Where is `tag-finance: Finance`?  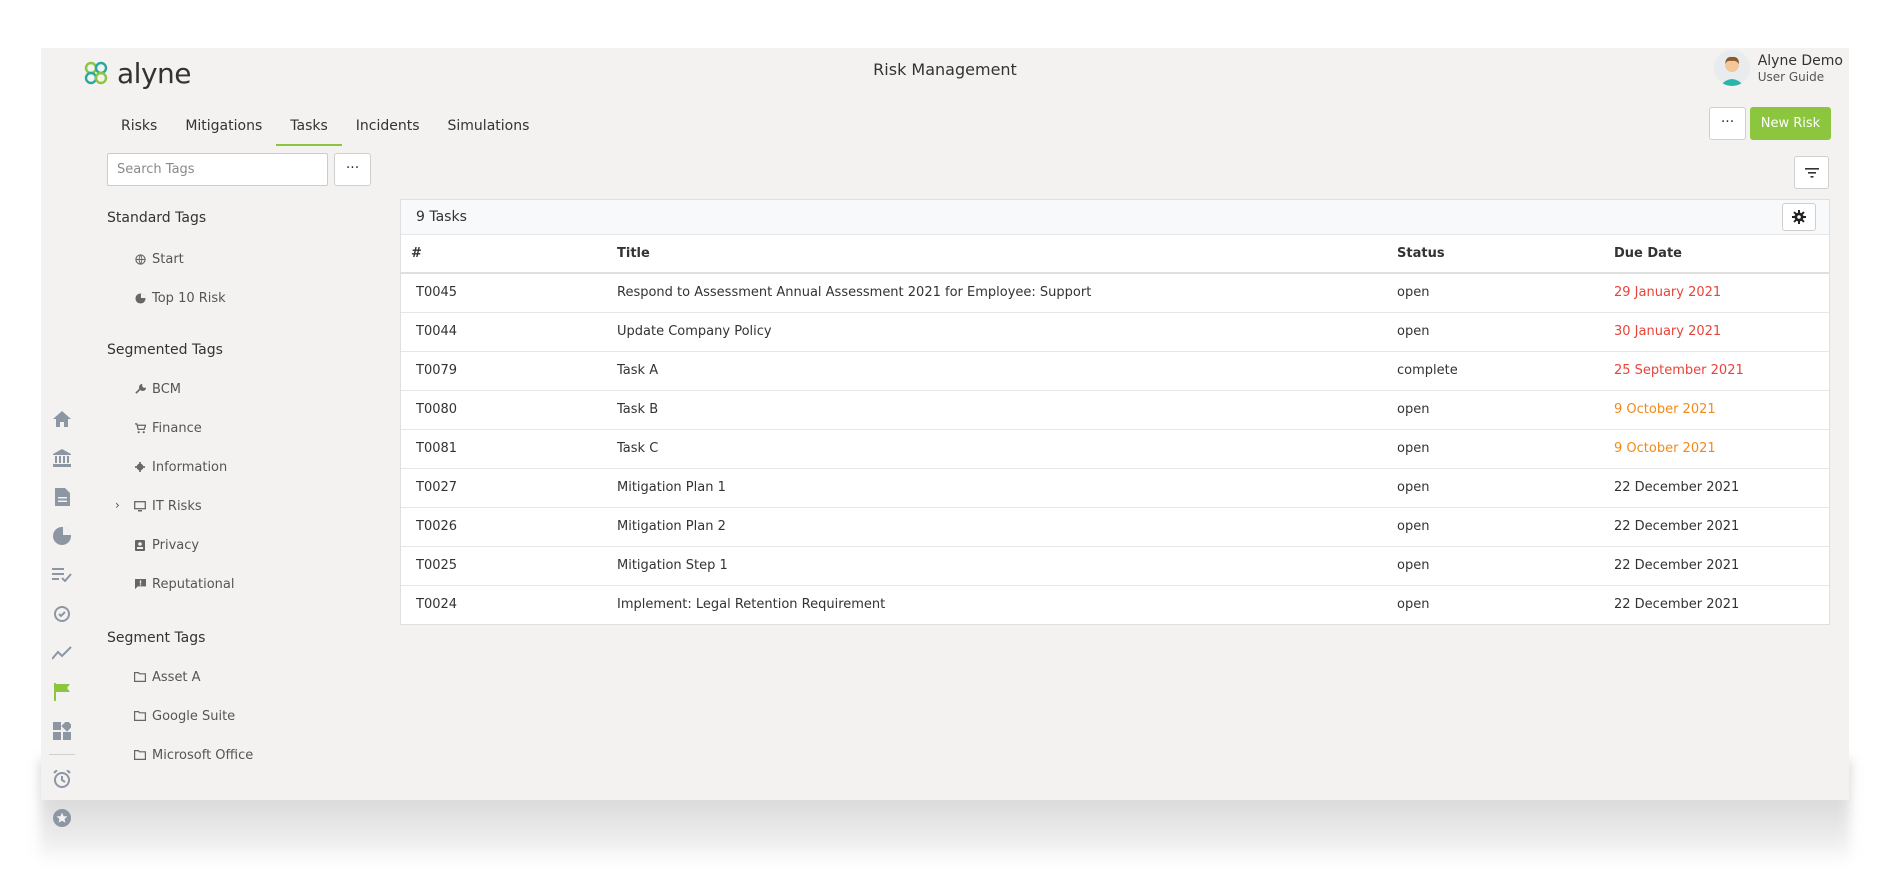
tag-finance: Finance is located at coordinates (168, 428).